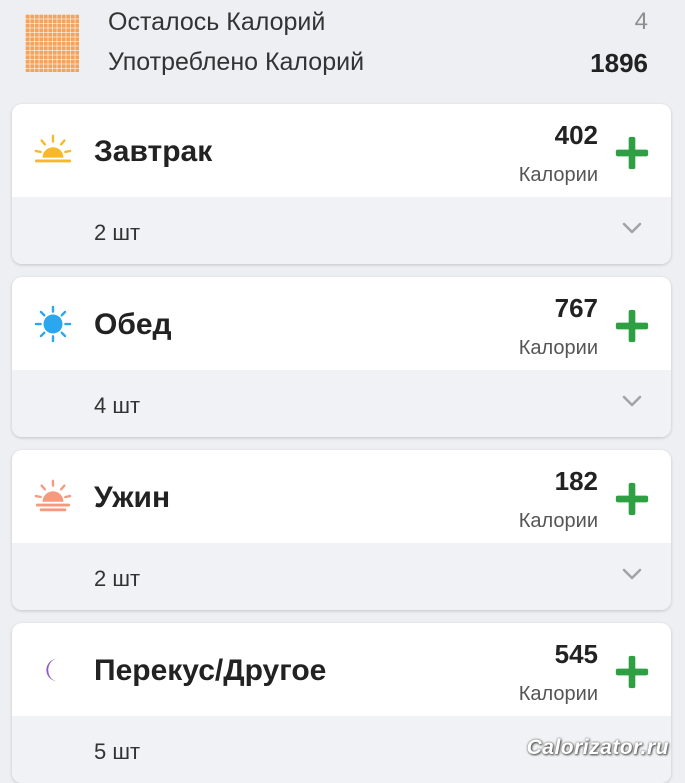 The image size is (685, 783). What do you see at coordinates (378, 65) in the screenshot?
I see `consumed-calories-row: Употреблено Калорий 1896` at bounding box center [378, 65].